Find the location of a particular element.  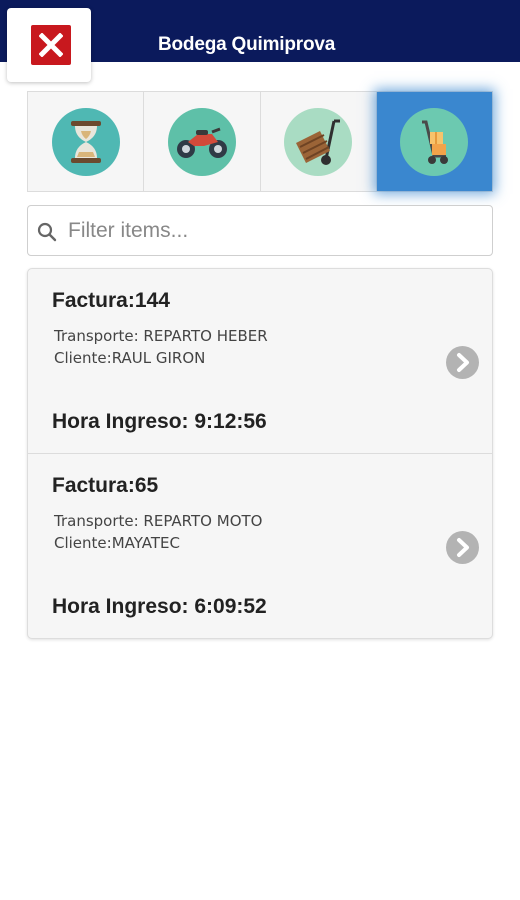

transport-text: Transporte: REPARTO HEBER is located at coordinates (161, 336).